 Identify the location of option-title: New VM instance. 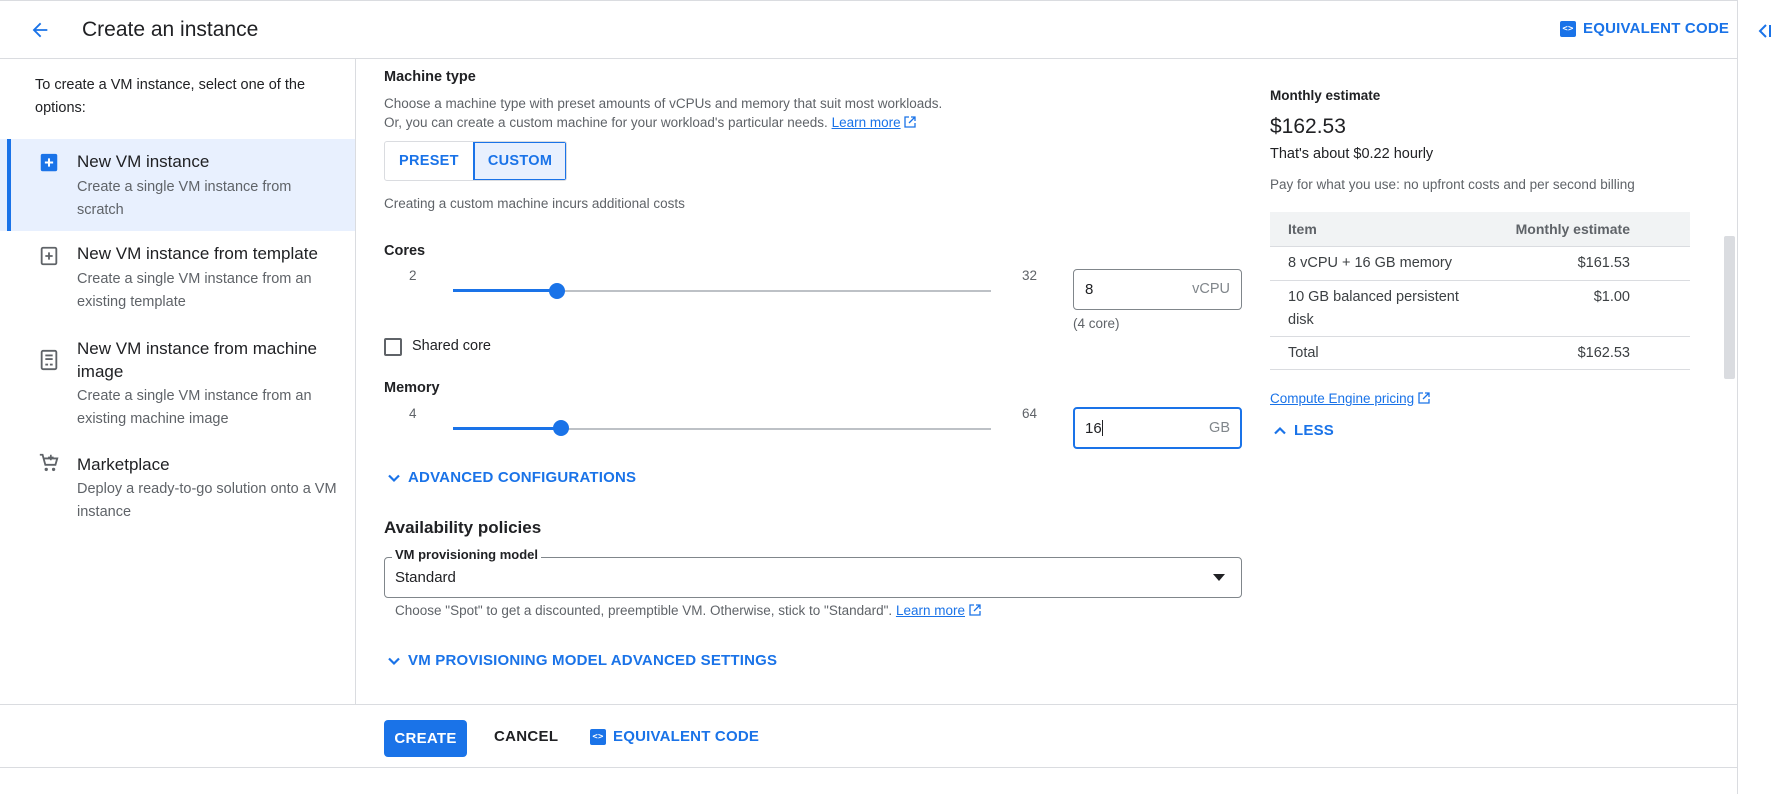
(143, 161).